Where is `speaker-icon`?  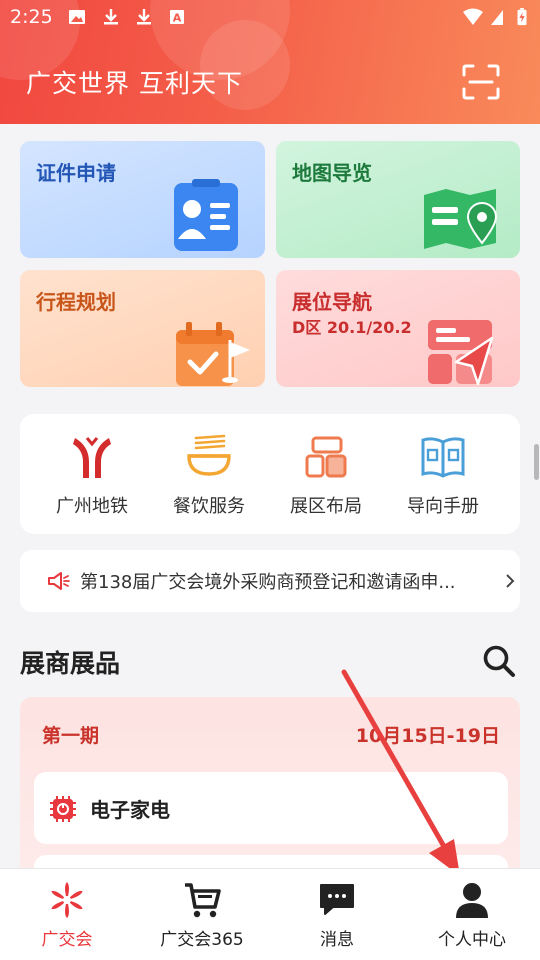
speaker-icon is located at coordinates (59, 581).